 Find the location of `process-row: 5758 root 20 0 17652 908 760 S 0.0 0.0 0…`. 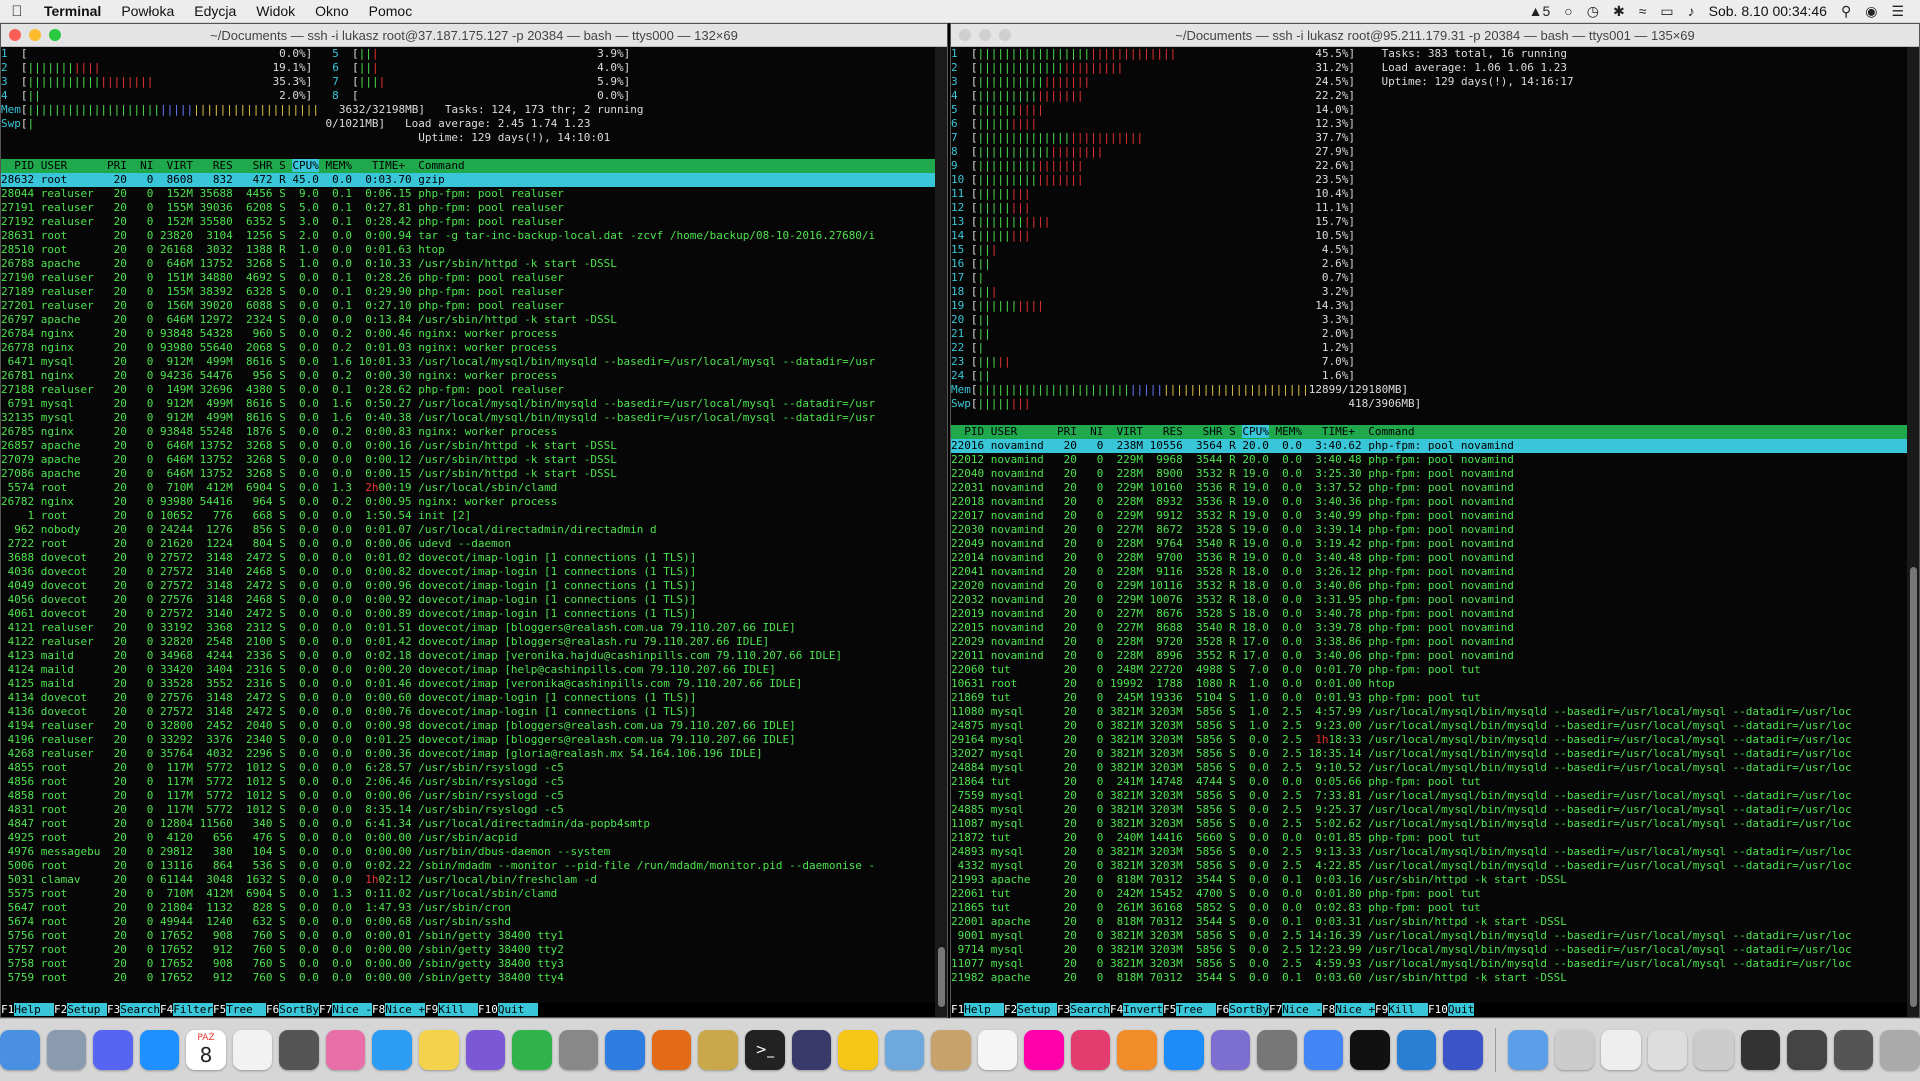

process-row: 5758 root 20 0 17652 908 760 S 0.0 0.0 0… is located at coordinates (468, 964).